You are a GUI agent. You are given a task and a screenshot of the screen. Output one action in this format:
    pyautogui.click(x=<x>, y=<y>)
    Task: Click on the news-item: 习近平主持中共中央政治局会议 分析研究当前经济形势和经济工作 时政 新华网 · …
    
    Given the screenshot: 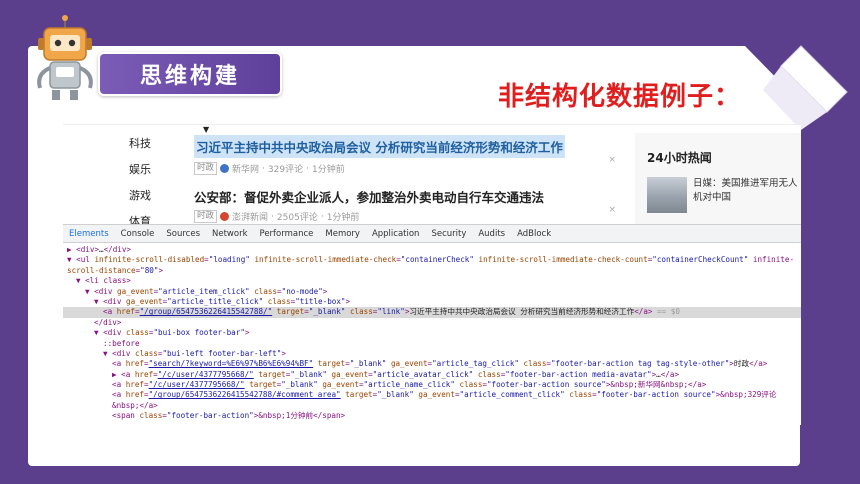 What is the action you would take?
    pyautogui.click(x=405, y=150)
    